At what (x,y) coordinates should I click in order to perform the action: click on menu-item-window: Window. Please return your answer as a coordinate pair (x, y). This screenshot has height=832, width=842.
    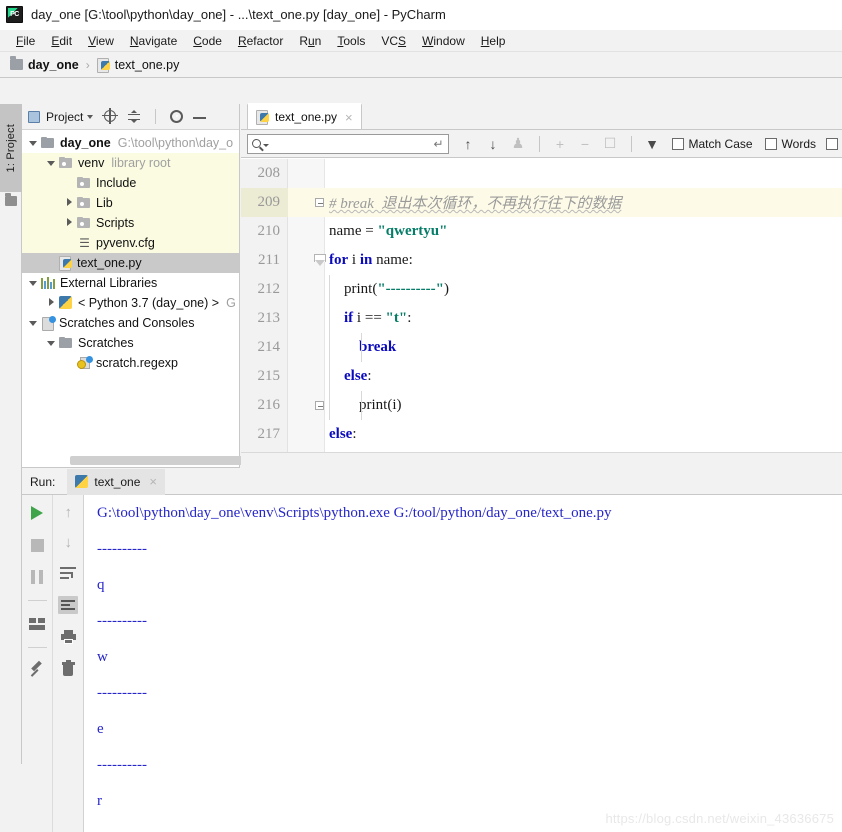
    Looking at the image, I should click on (443, 41).